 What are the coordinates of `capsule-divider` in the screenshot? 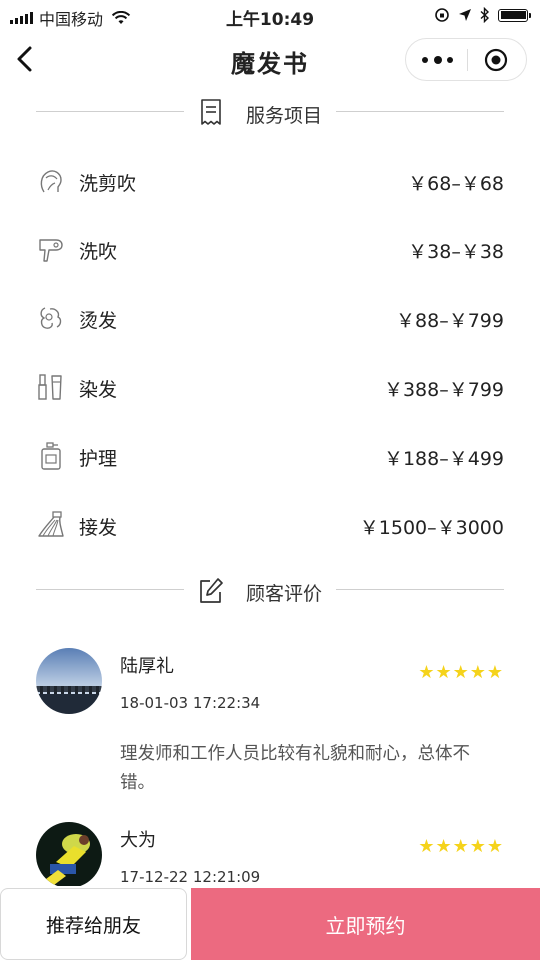 It's located at (467, 60).